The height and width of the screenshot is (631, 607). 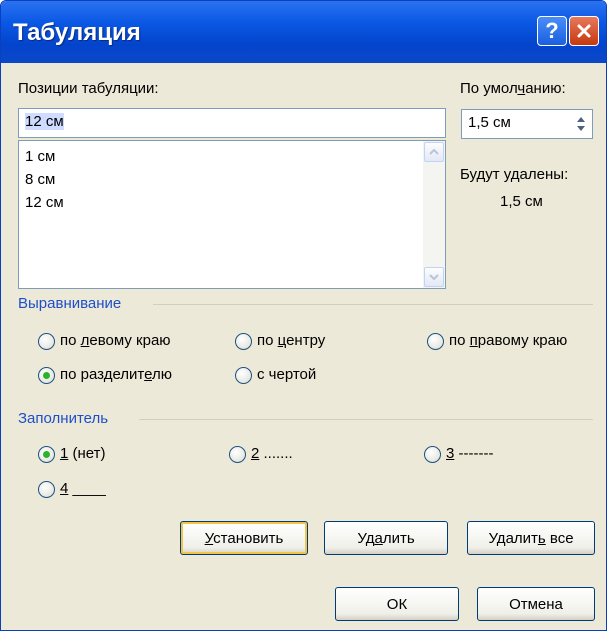 I want to click on spin-up-icon, so click(x=581, y=119).